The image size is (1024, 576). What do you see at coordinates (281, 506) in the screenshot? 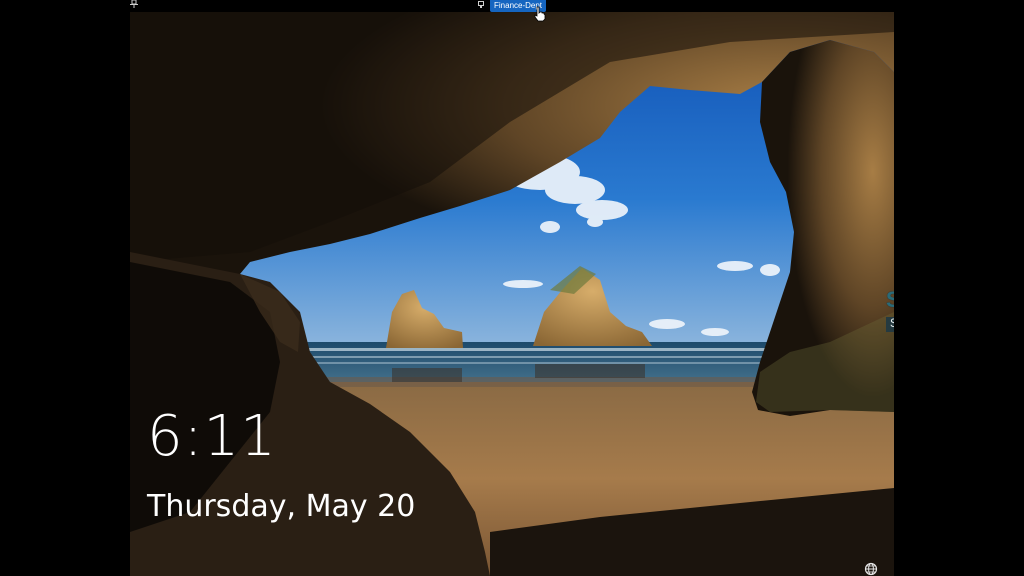
I see `lock-screen-date: Thursday, May 20` at bounding box center [281, 506].